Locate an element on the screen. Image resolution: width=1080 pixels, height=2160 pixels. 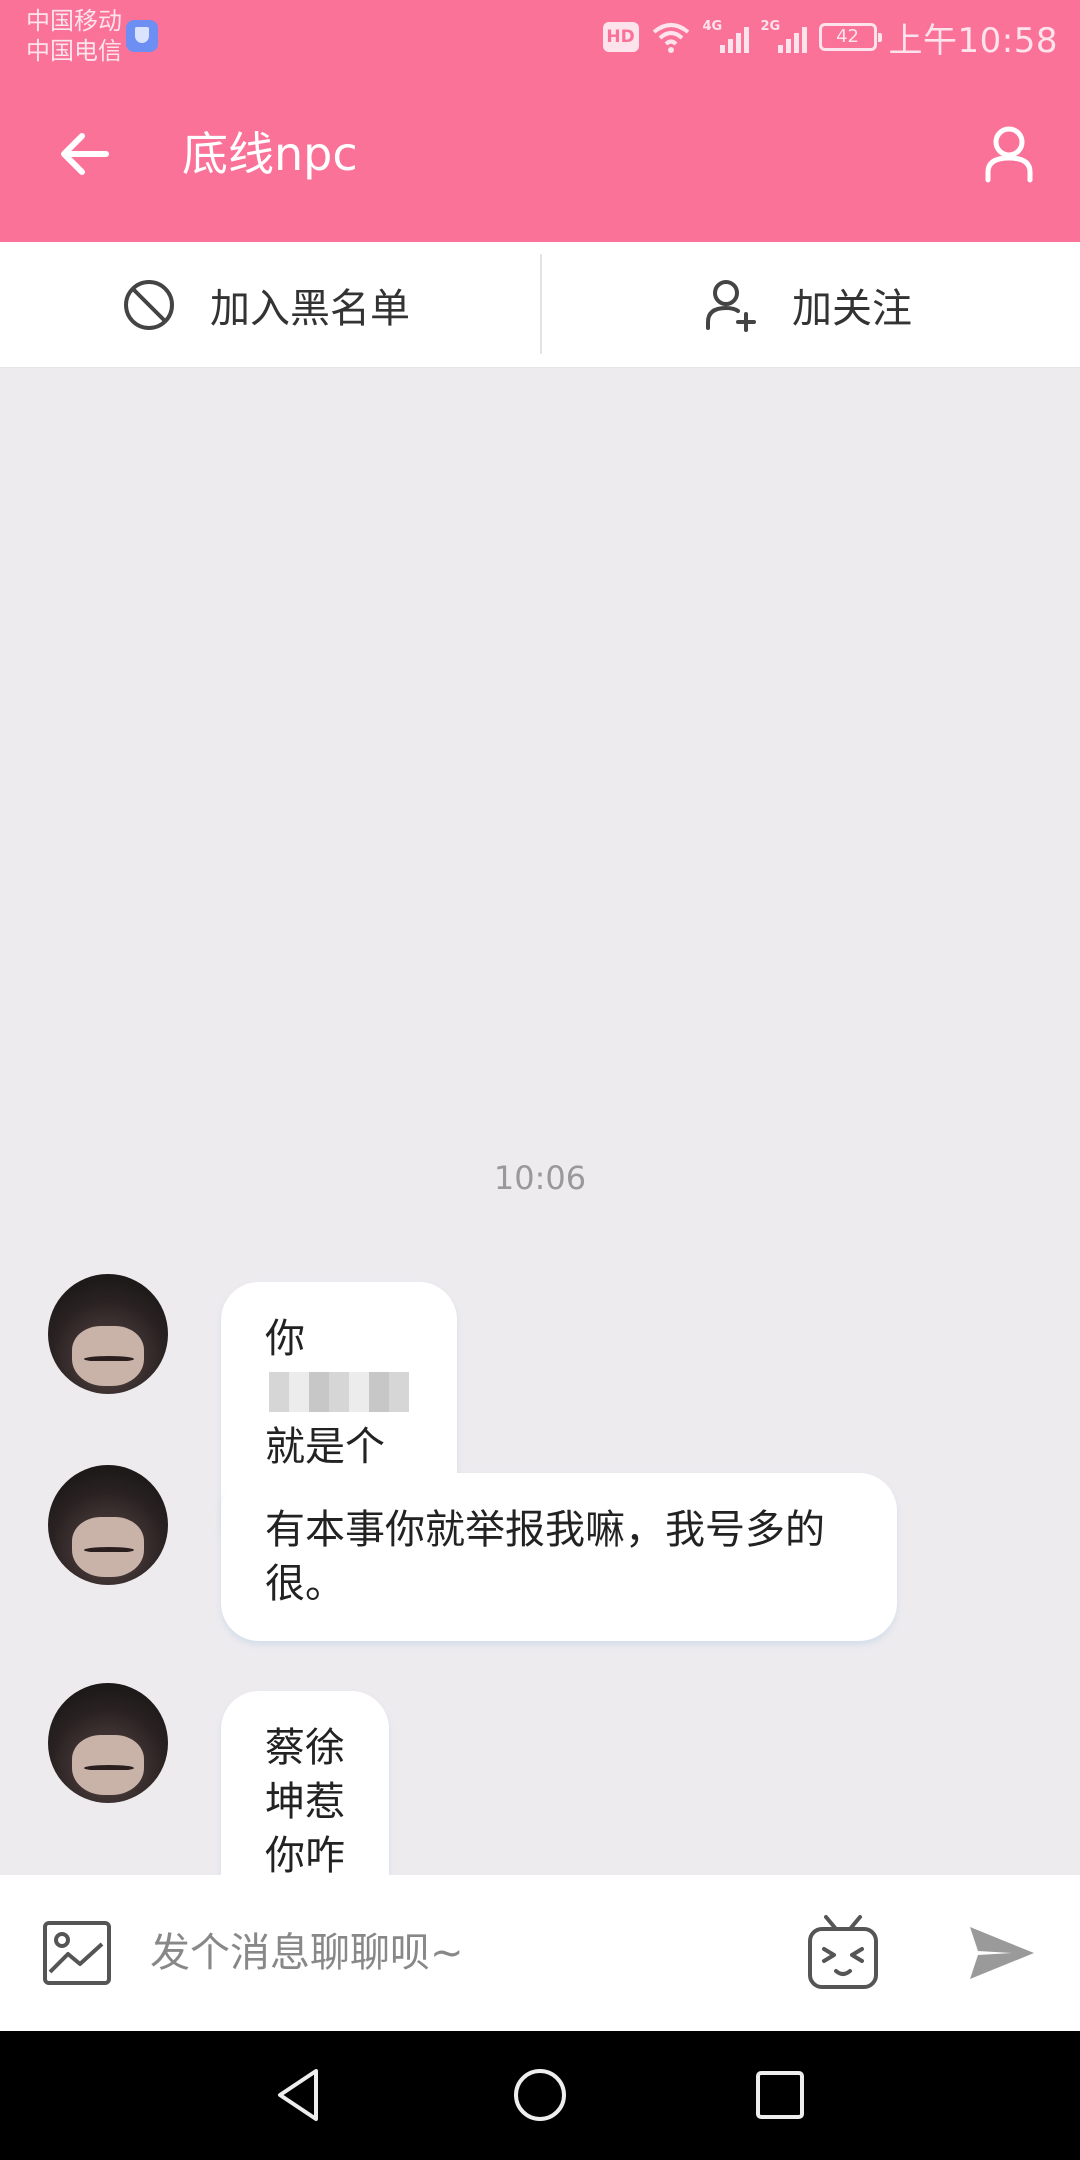
page-title: 底线npc is located at coordinates (270, 154).